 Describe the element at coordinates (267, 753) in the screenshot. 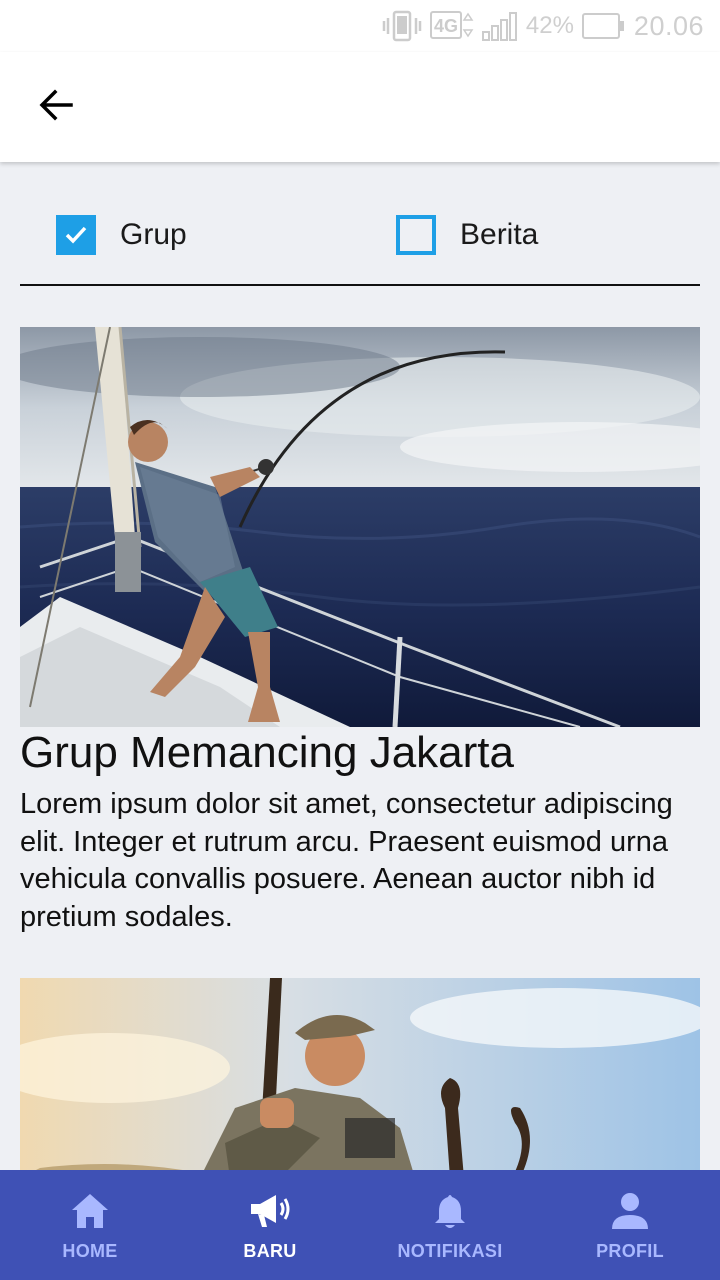

I see `card-title: Grup Memancing Jakarta` at that location.